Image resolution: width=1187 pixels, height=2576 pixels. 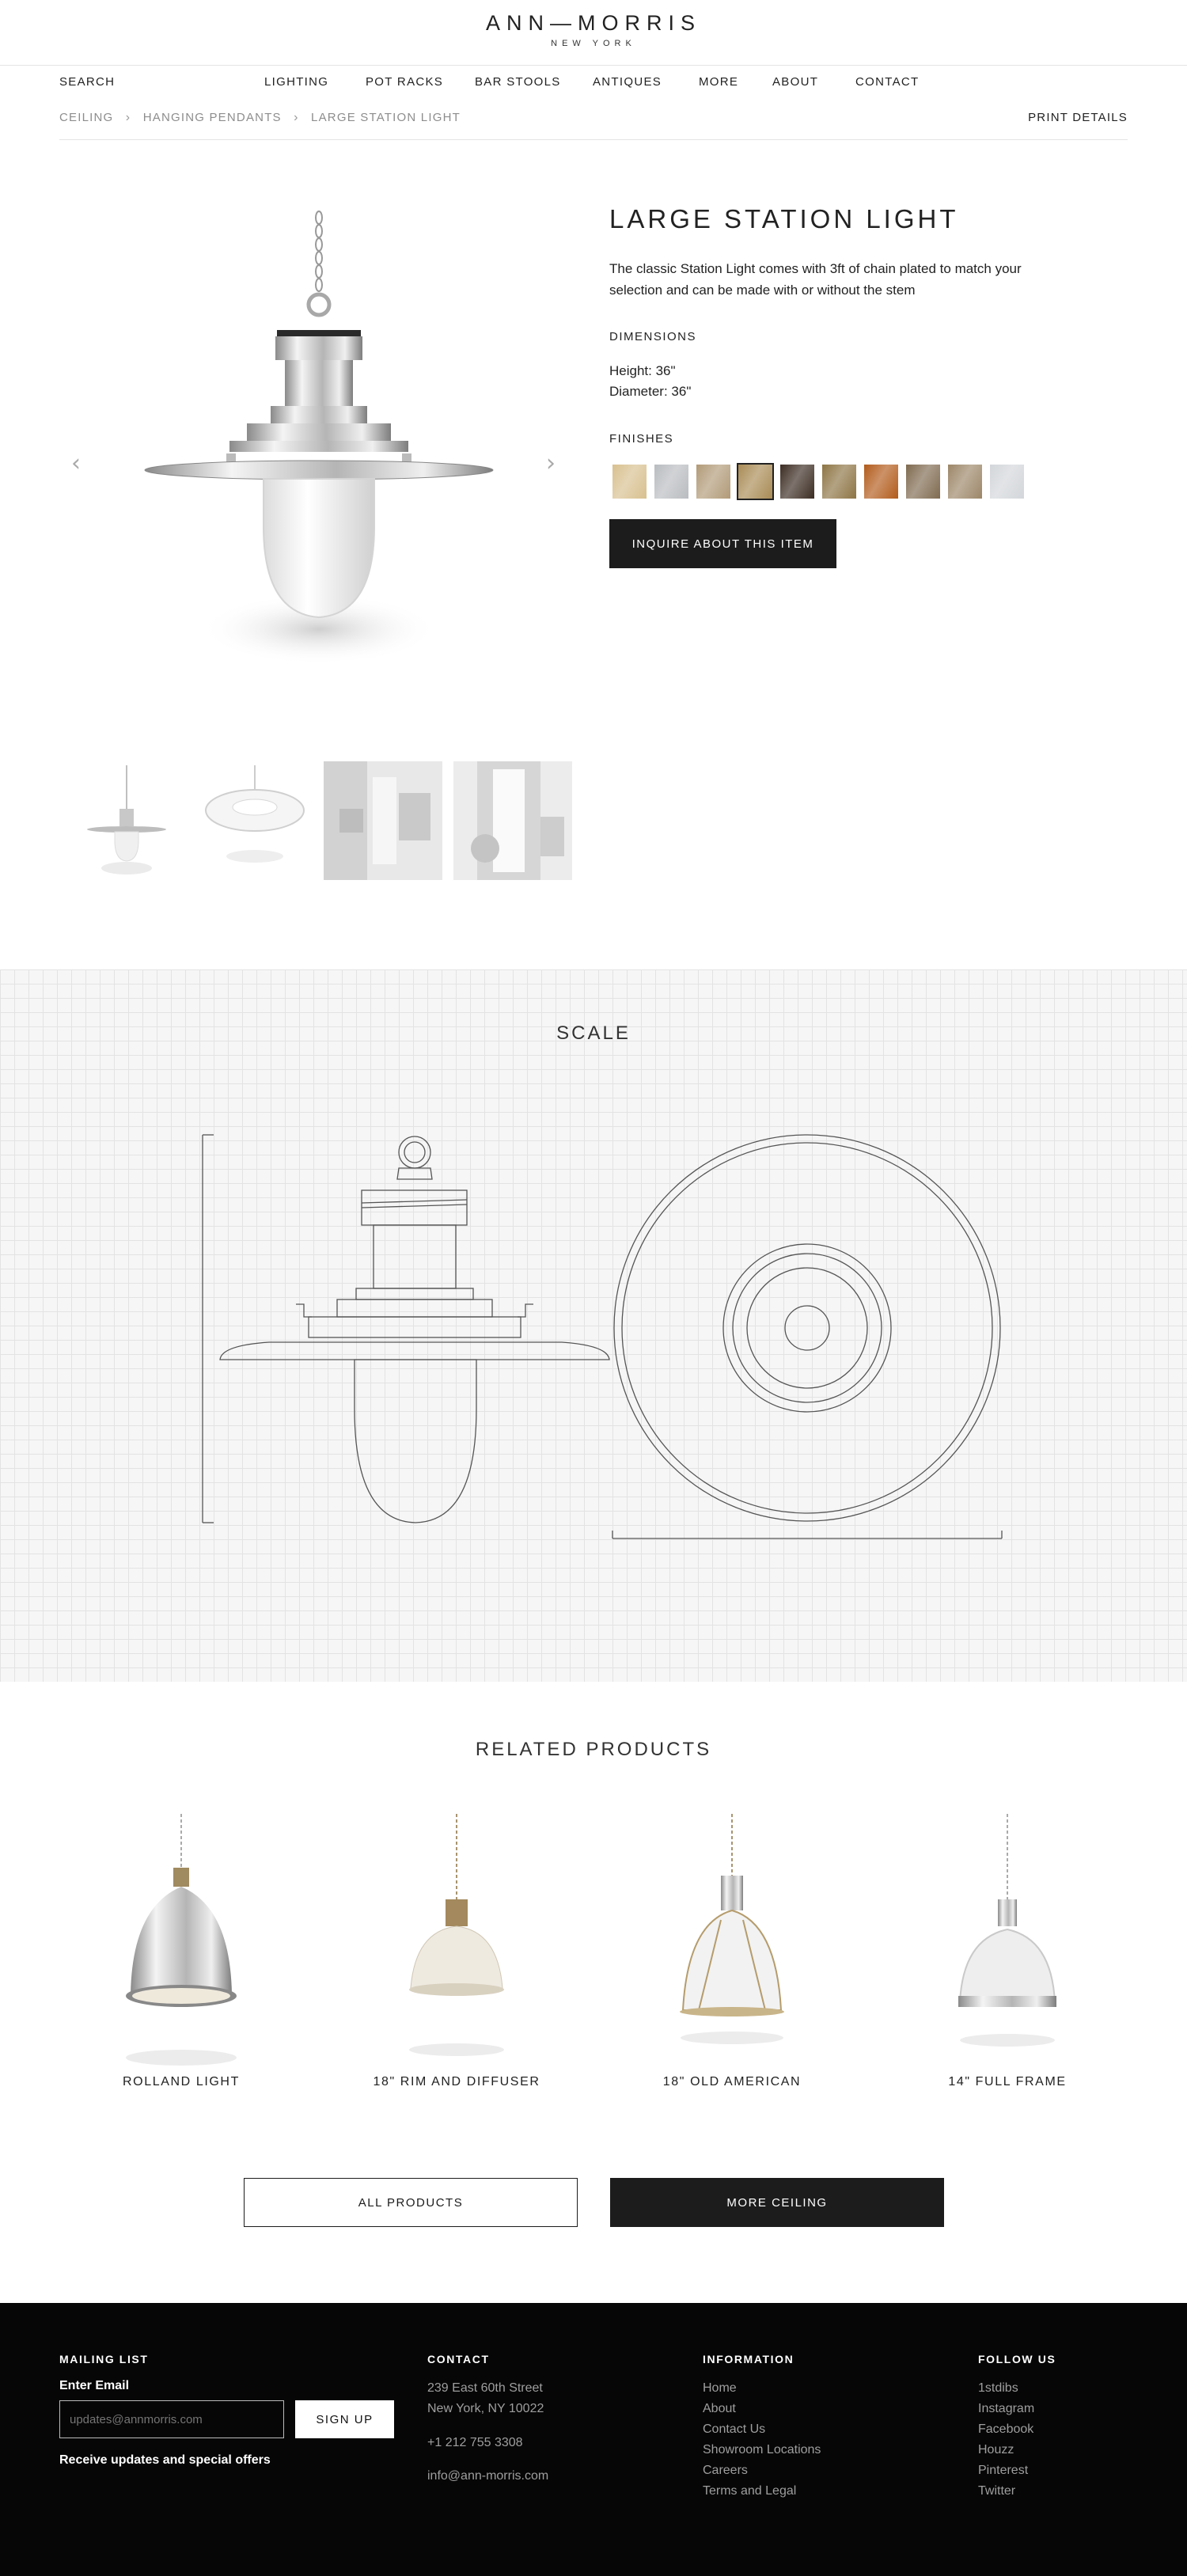 What do you see at coordinates (720, 2388) in the screenshot?
I see `footer-link-home: Home` at bounding box center [720, 2388].